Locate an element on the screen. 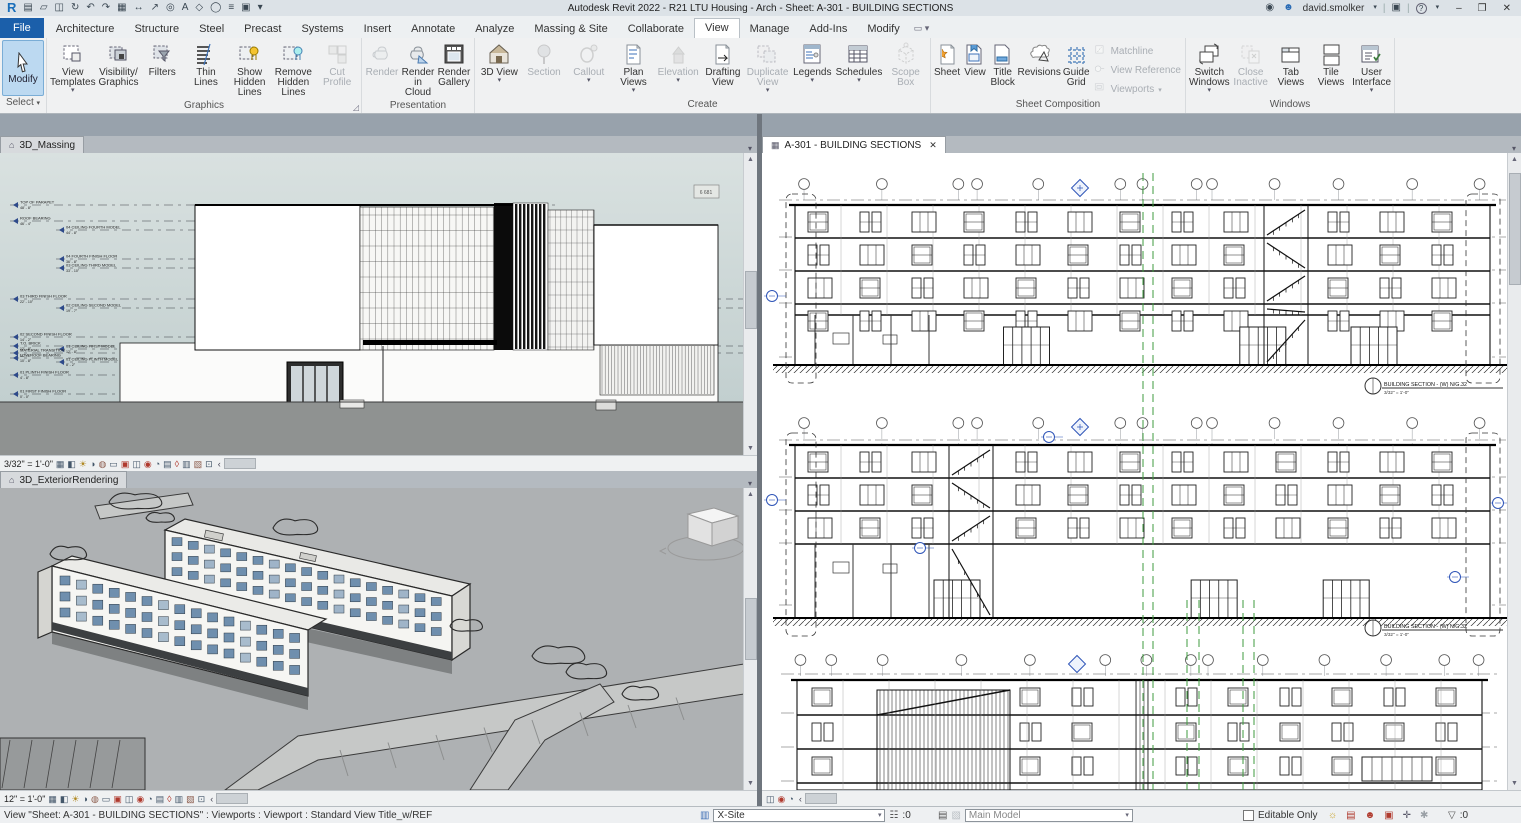 This screenshot has height=823, width=1521. render-cloud-button: Render in Cloud is located at coordinates (418, 69).